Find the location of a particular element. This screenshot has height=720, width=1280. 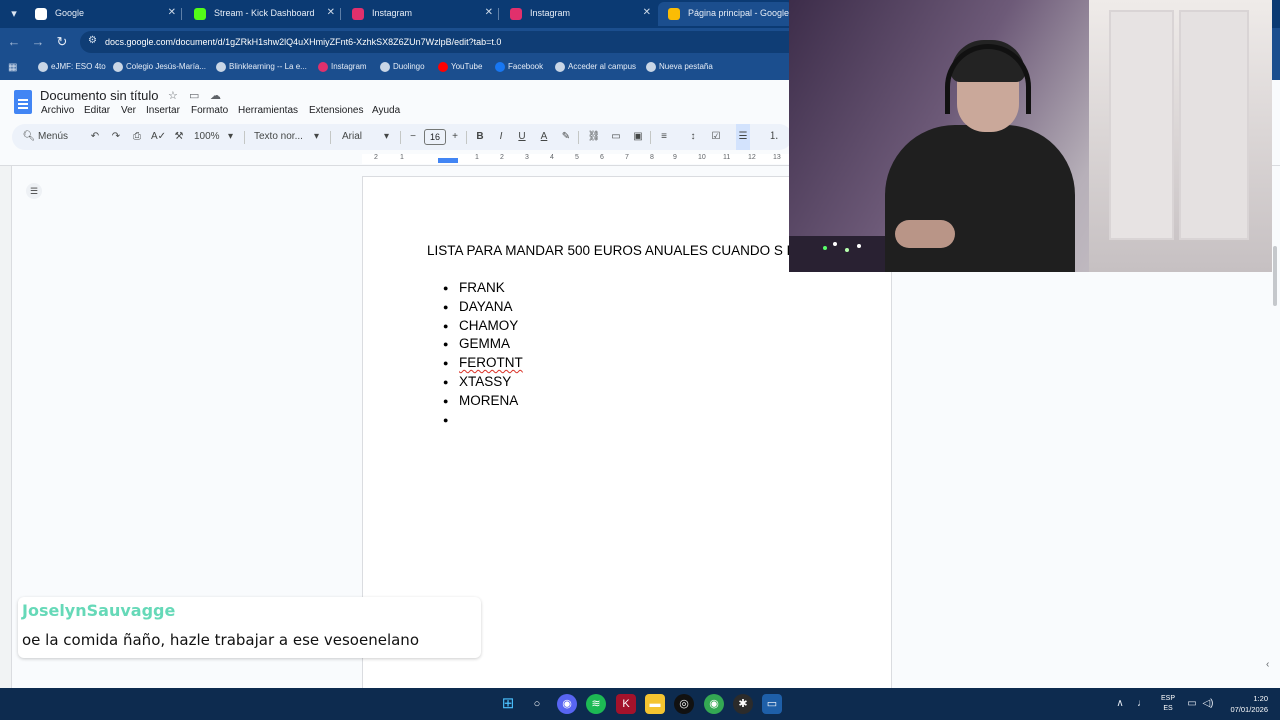

bulleted-list-icon: ☰ is located at coordinates (743, 137).